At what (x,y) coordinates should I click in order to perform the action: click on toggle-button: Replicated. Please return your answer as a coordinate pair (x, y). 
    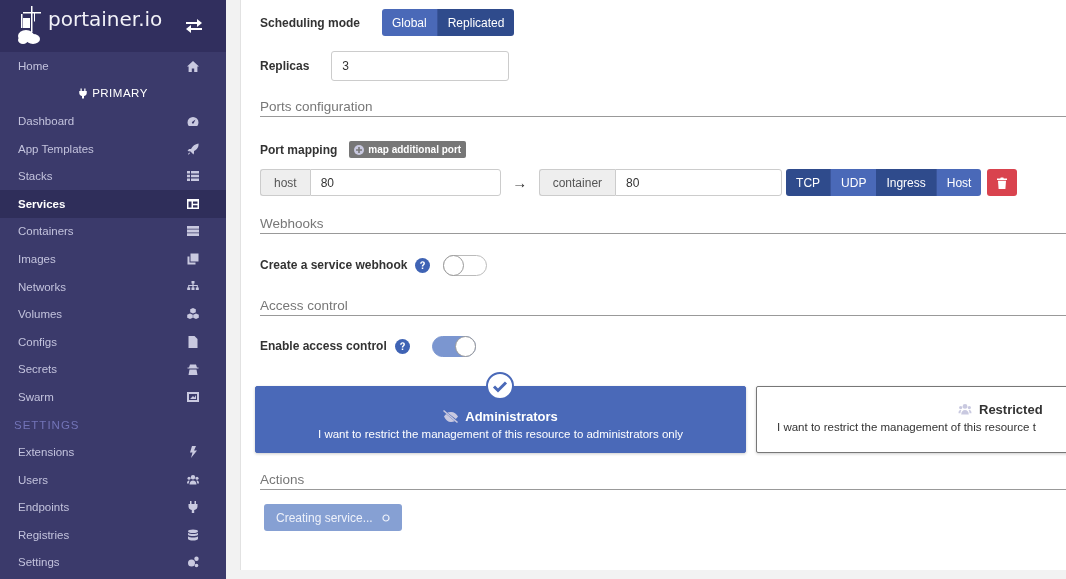
    Looking at the image, I should click on (476, 22).